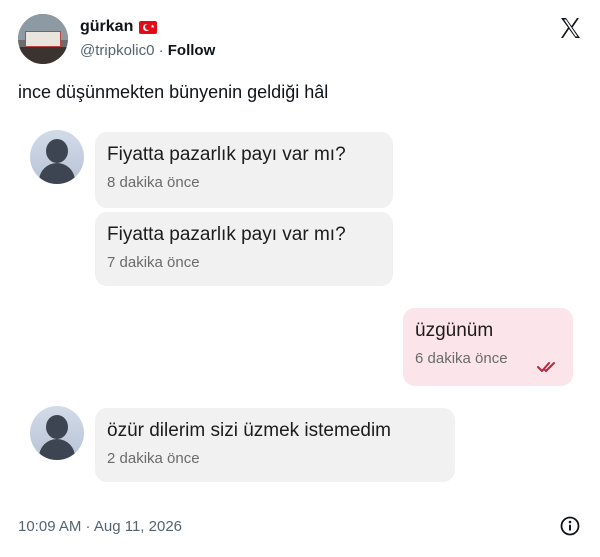 Image resolution: width=600 pixels, height=557 pixels. What do you see at coordinates (192, 50) in the screenshot?
I see `follow-button: Follow` at bounding box center [192, 50].